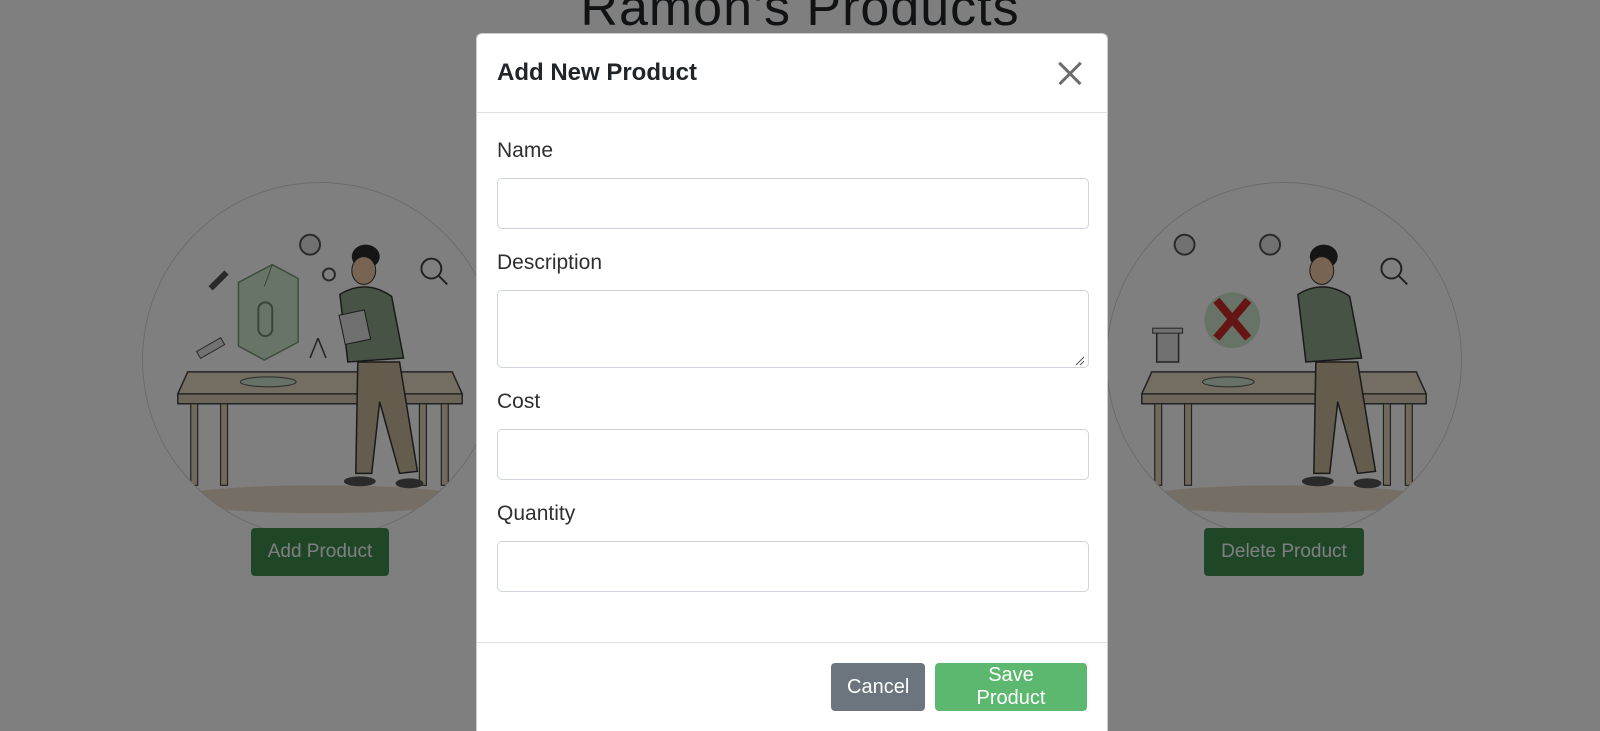 Image resolution: width=1600 pixels, height=731 pixels. I want to click on close-icon, so click(1070, 73).